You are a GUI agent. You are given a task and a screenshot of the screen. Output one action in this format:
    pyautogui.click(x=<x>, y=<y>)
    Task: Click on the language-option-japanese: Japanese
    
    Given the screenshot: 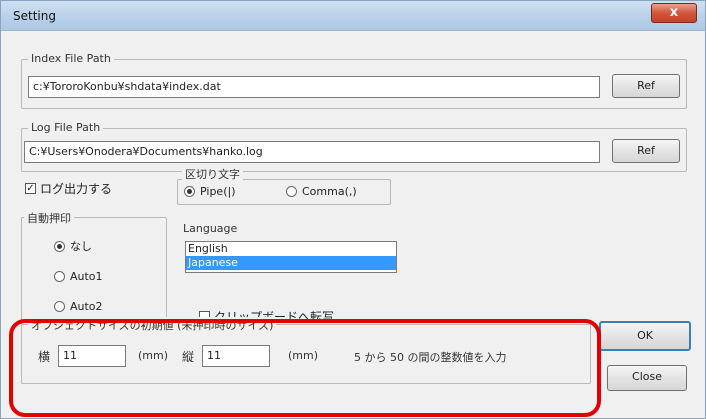 What is the action you would take?
    pyautogui.click(x=291, y=263)
    